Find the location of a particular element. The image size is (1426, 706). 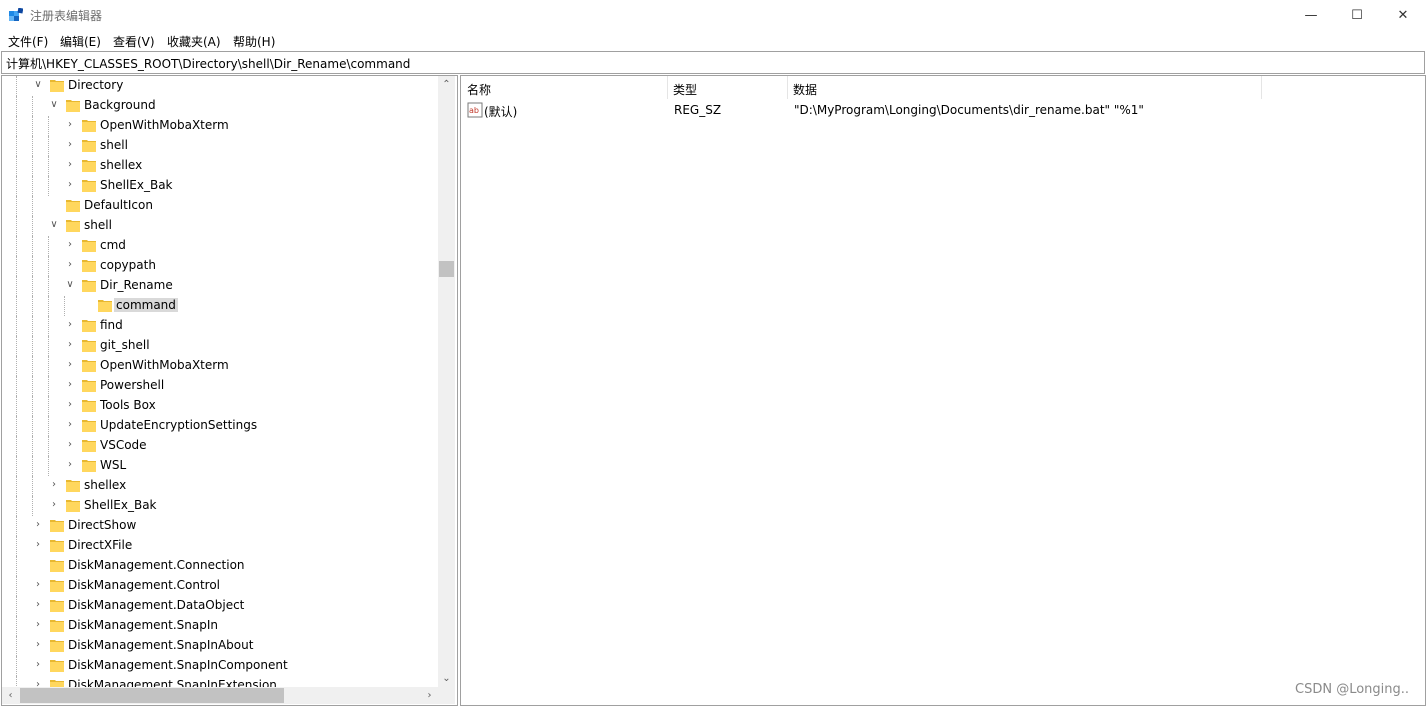

tree-item-label: VSCode is located at coordinates (123, 445).